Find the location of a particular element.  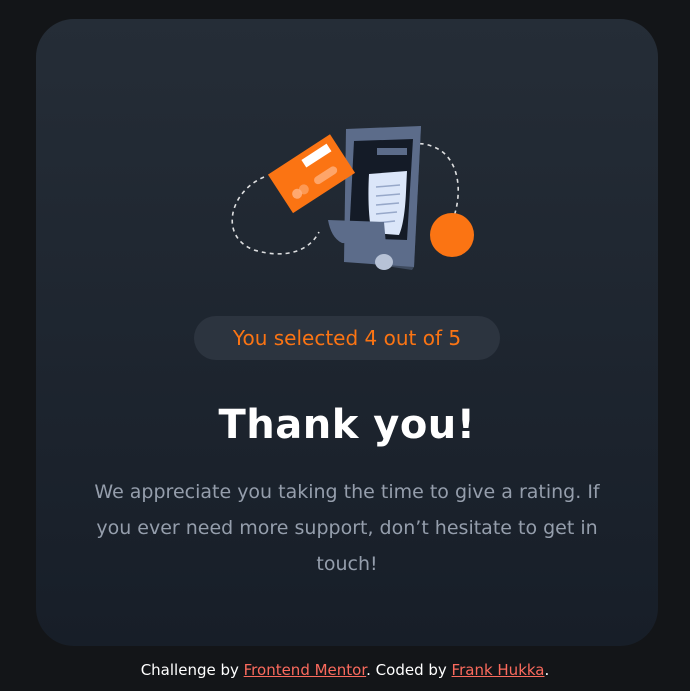

attribution-middle: . Coded by is located at coordinates (409, 670).